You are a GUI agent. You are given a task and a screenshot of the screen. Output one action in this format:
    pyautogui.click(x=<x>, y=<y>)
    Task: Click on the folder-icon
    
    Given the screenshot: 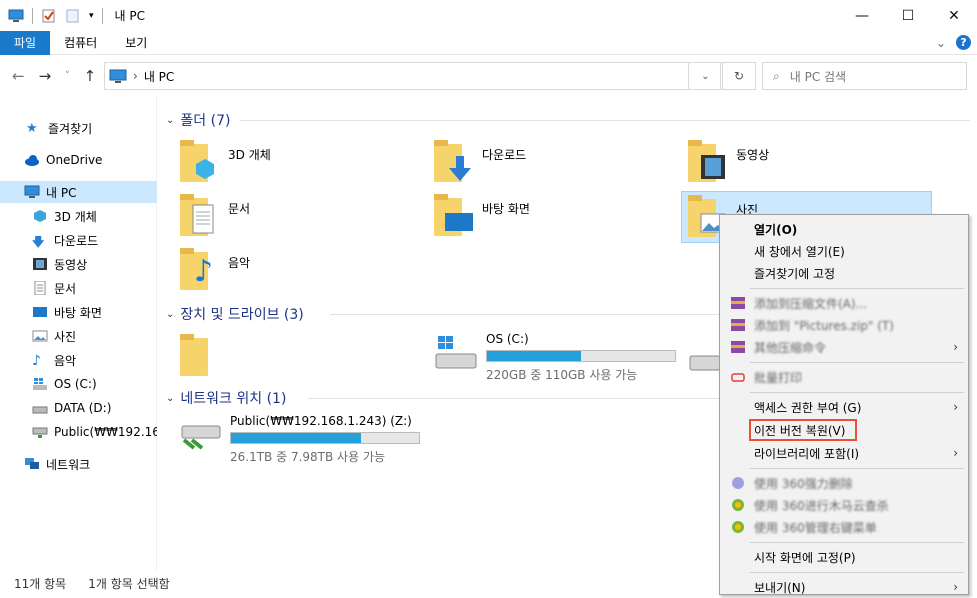 What is the action you would take?
    pyautogui.click(x=202, y=358)
    